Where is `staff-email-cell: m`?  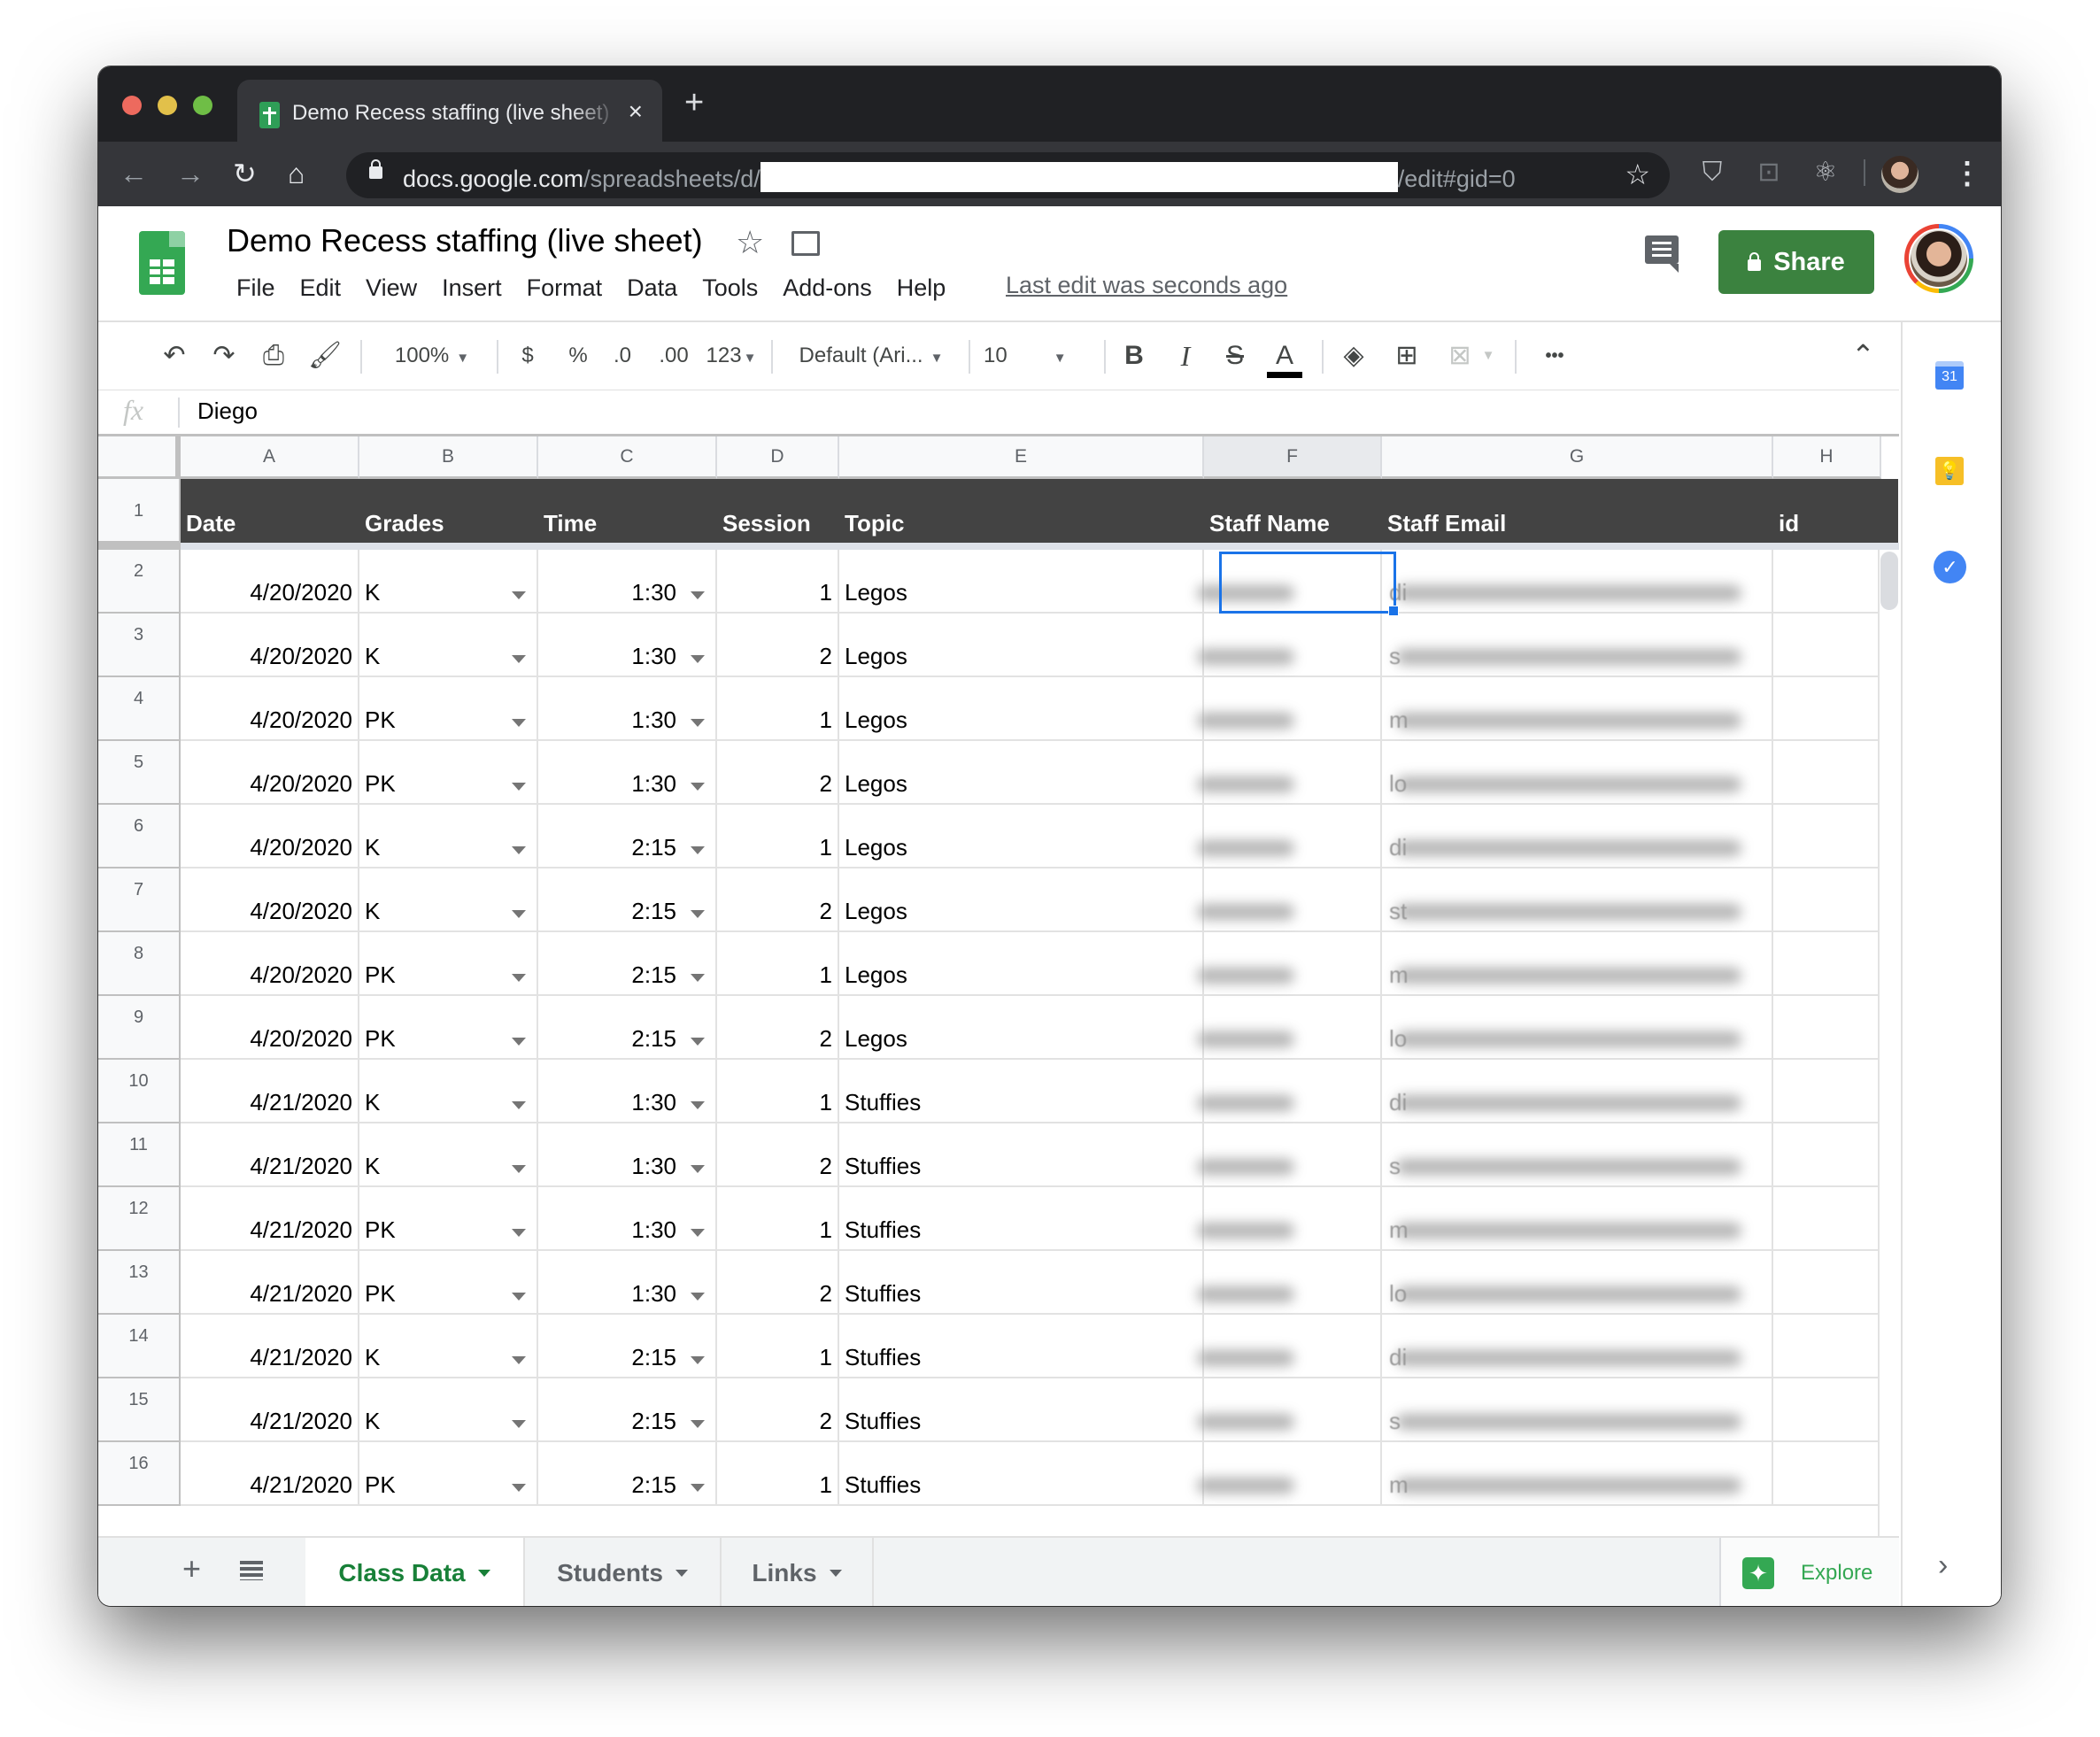
staff-email-cell: m is located at coordinates (1577, 1474).